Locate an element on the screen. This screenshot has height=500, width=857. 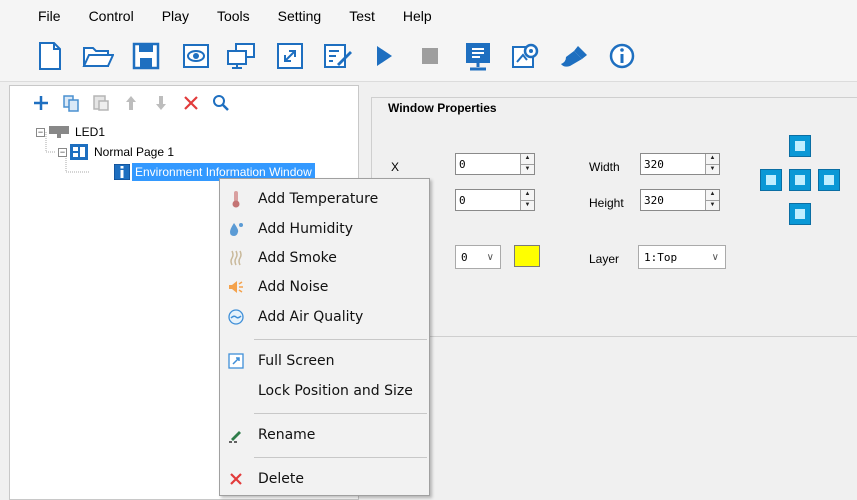
open-folder-icon is located at coordinates (98, 56).